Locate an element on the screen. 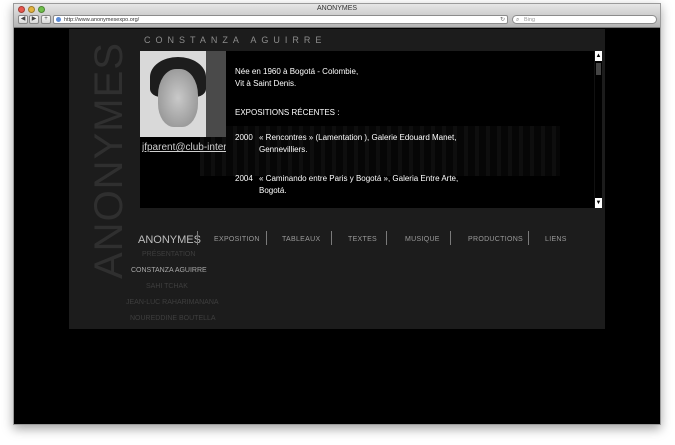 This screenshot has width=675, height=445. nav-textes: TEXTES is located at coordinates (362, 239).